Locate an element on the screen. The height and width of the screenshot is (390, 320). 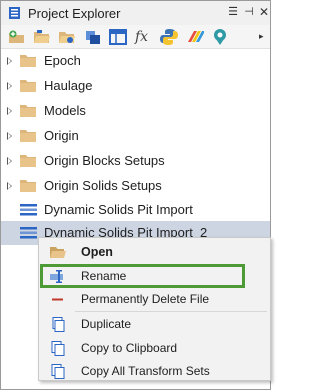
window-menu-icon: ☰ is located at coordinates (233, 12).